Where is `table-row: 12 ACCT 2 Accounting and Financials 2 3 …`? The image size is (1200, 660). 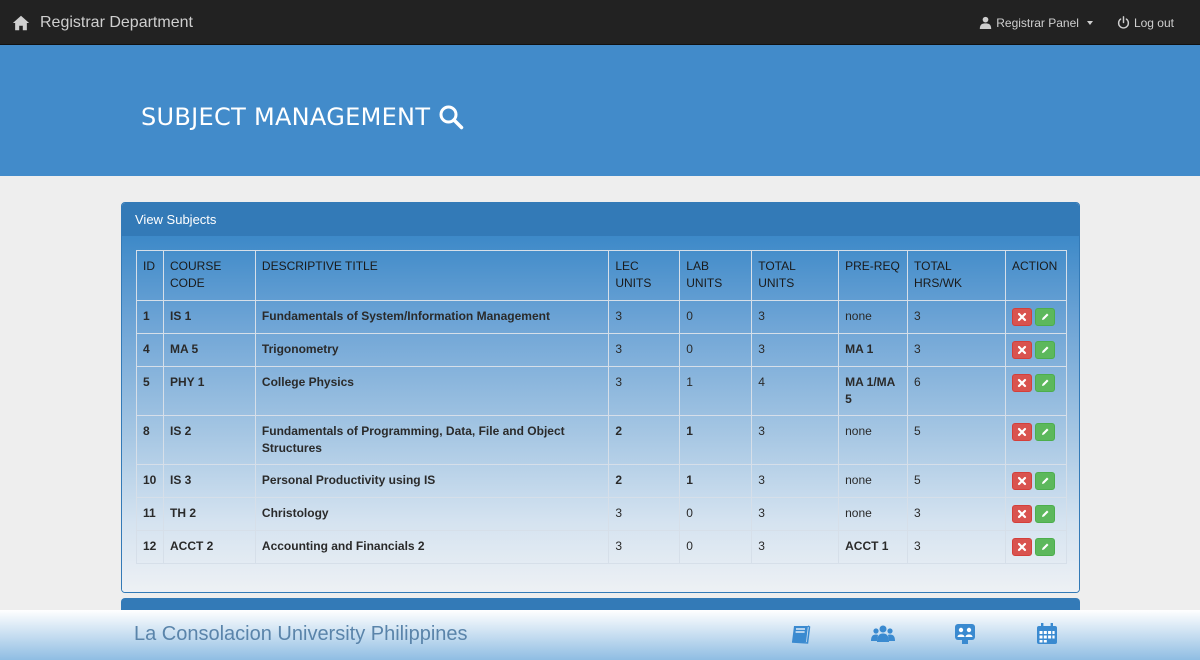
table-row: 12 ACCT 2 Accounting and Financials 2 3 … is located at coordinates (602, 547).